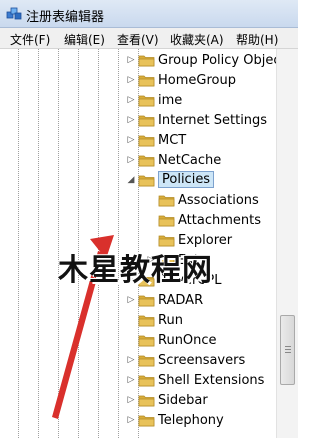 The image size is (320, 438). Describe the element at coordinates (181, 300) in the screenshot. I see `tree-item-label: RADAR` at that location.